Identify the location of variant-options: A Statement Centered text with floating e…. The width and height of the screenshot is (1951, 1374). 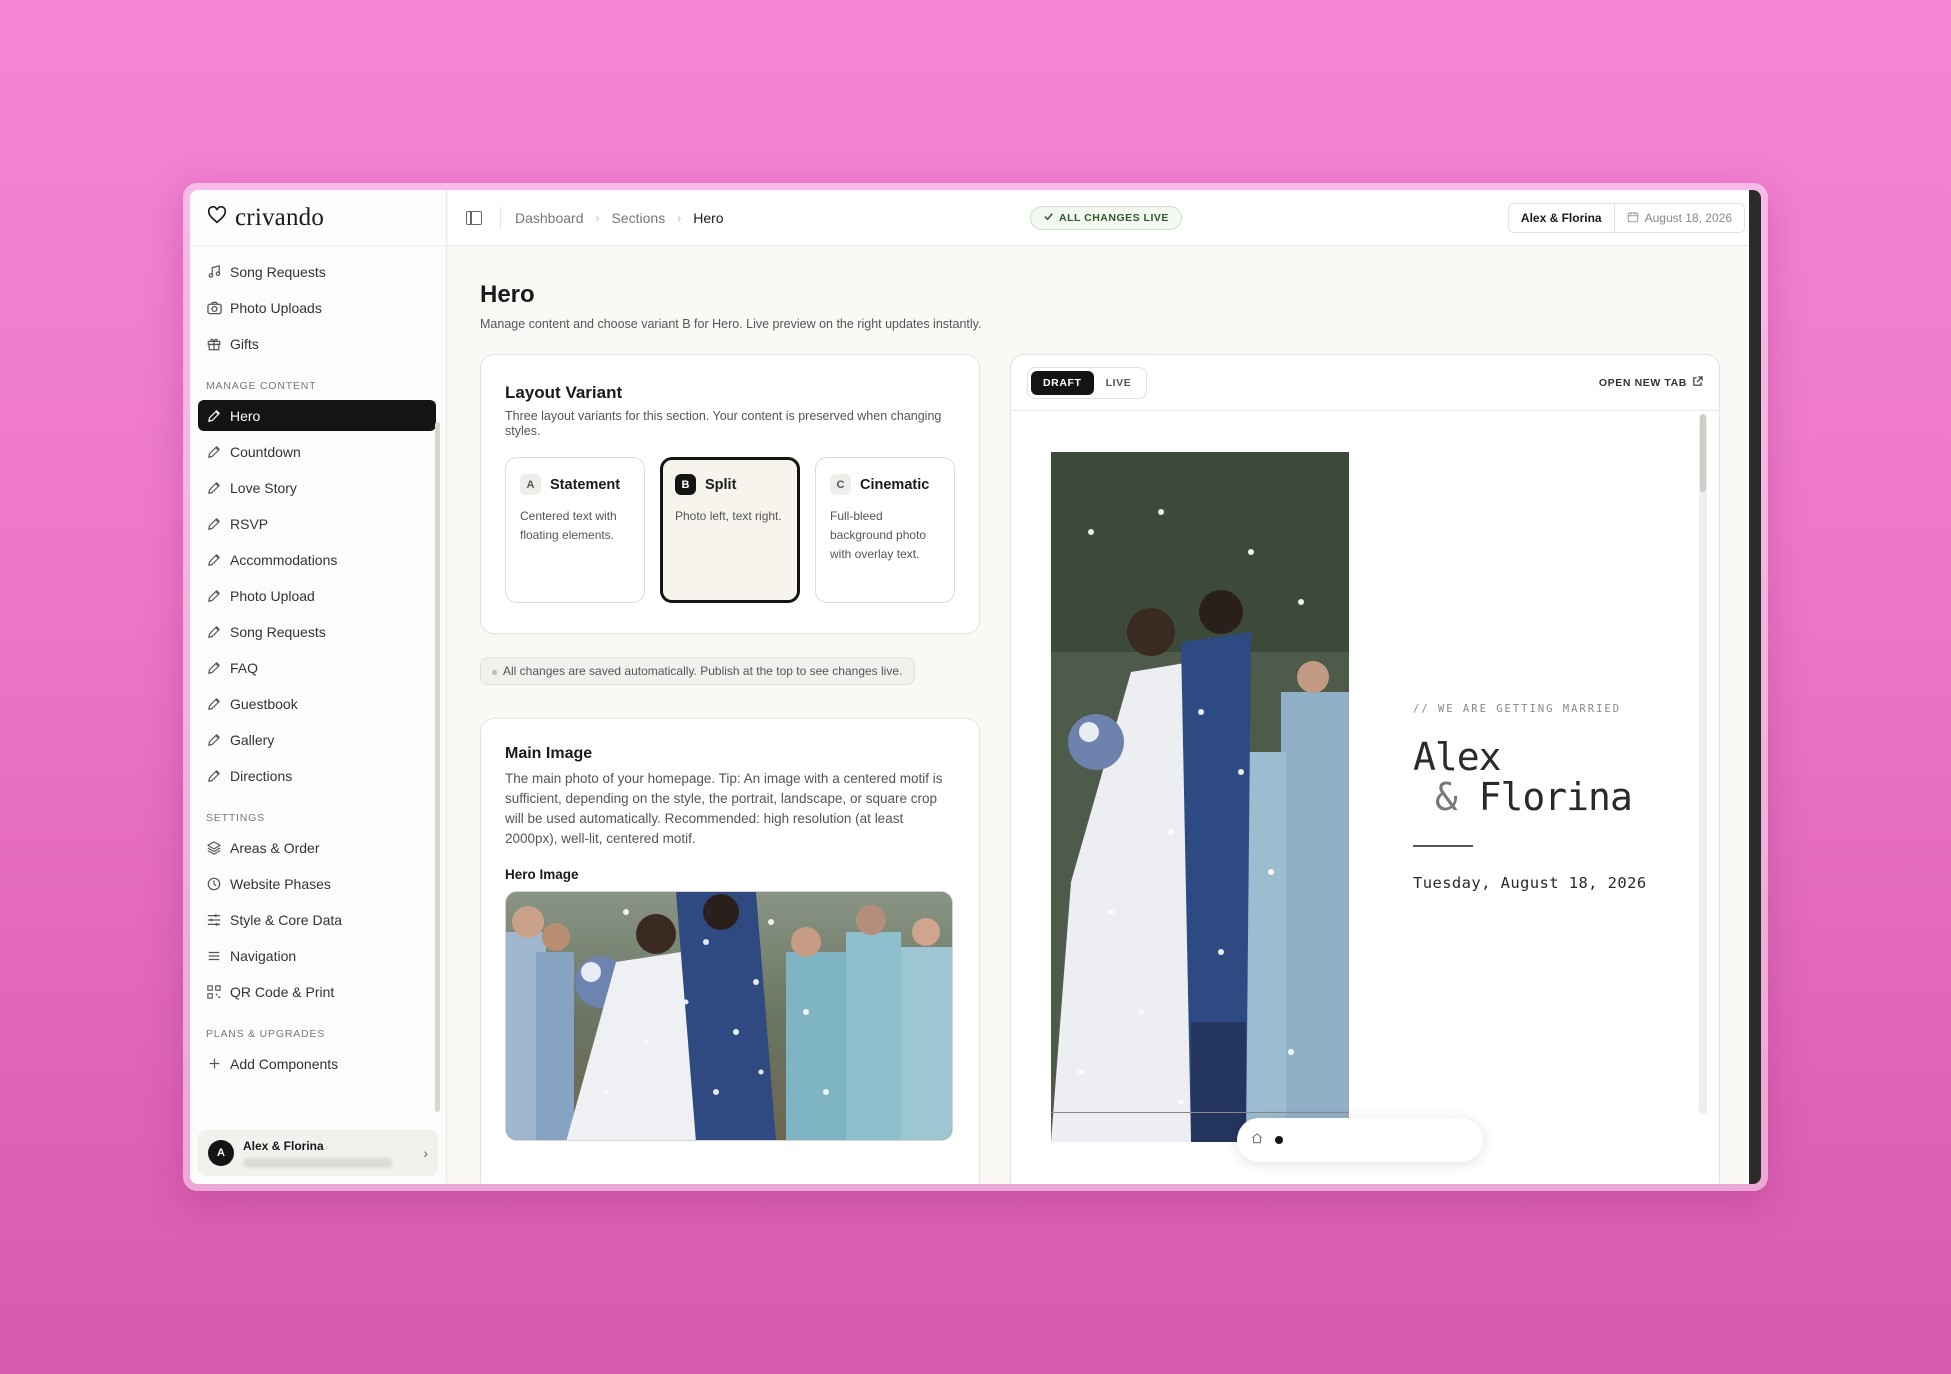
(730, 530).